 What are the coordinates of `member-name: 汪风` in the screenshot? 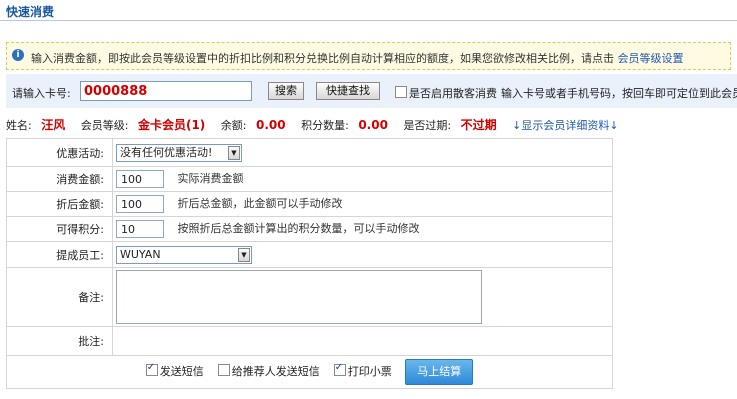 It's located at (53, 125).